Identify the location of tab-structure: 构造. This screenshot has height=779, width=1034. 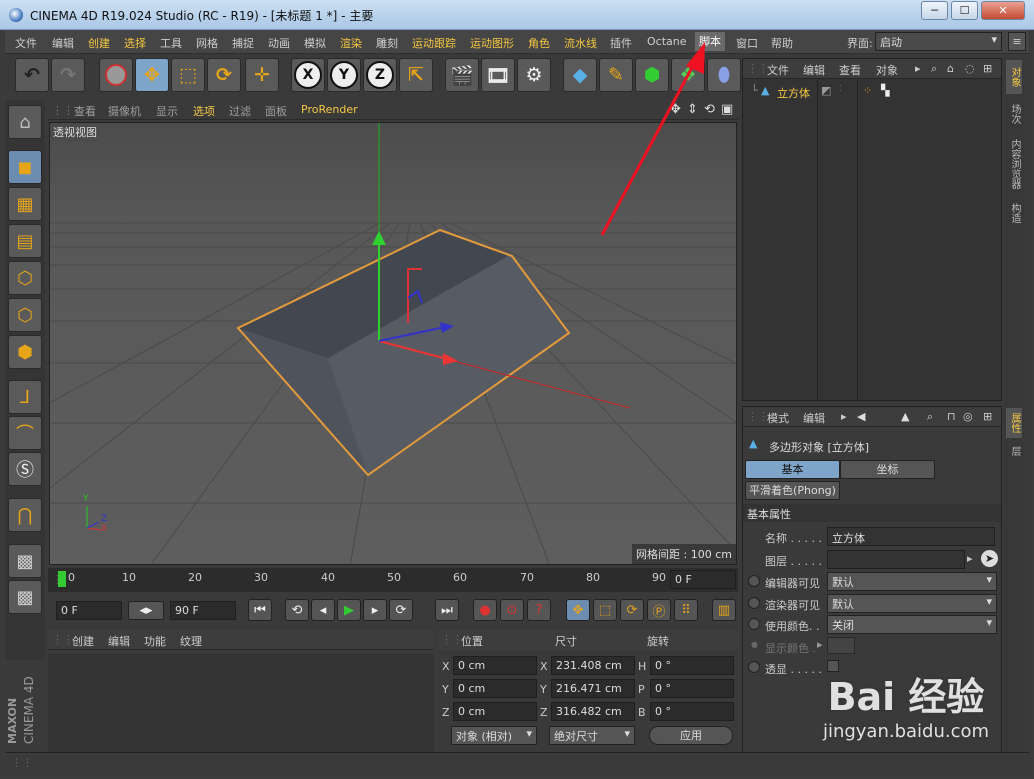
(1014, 213).